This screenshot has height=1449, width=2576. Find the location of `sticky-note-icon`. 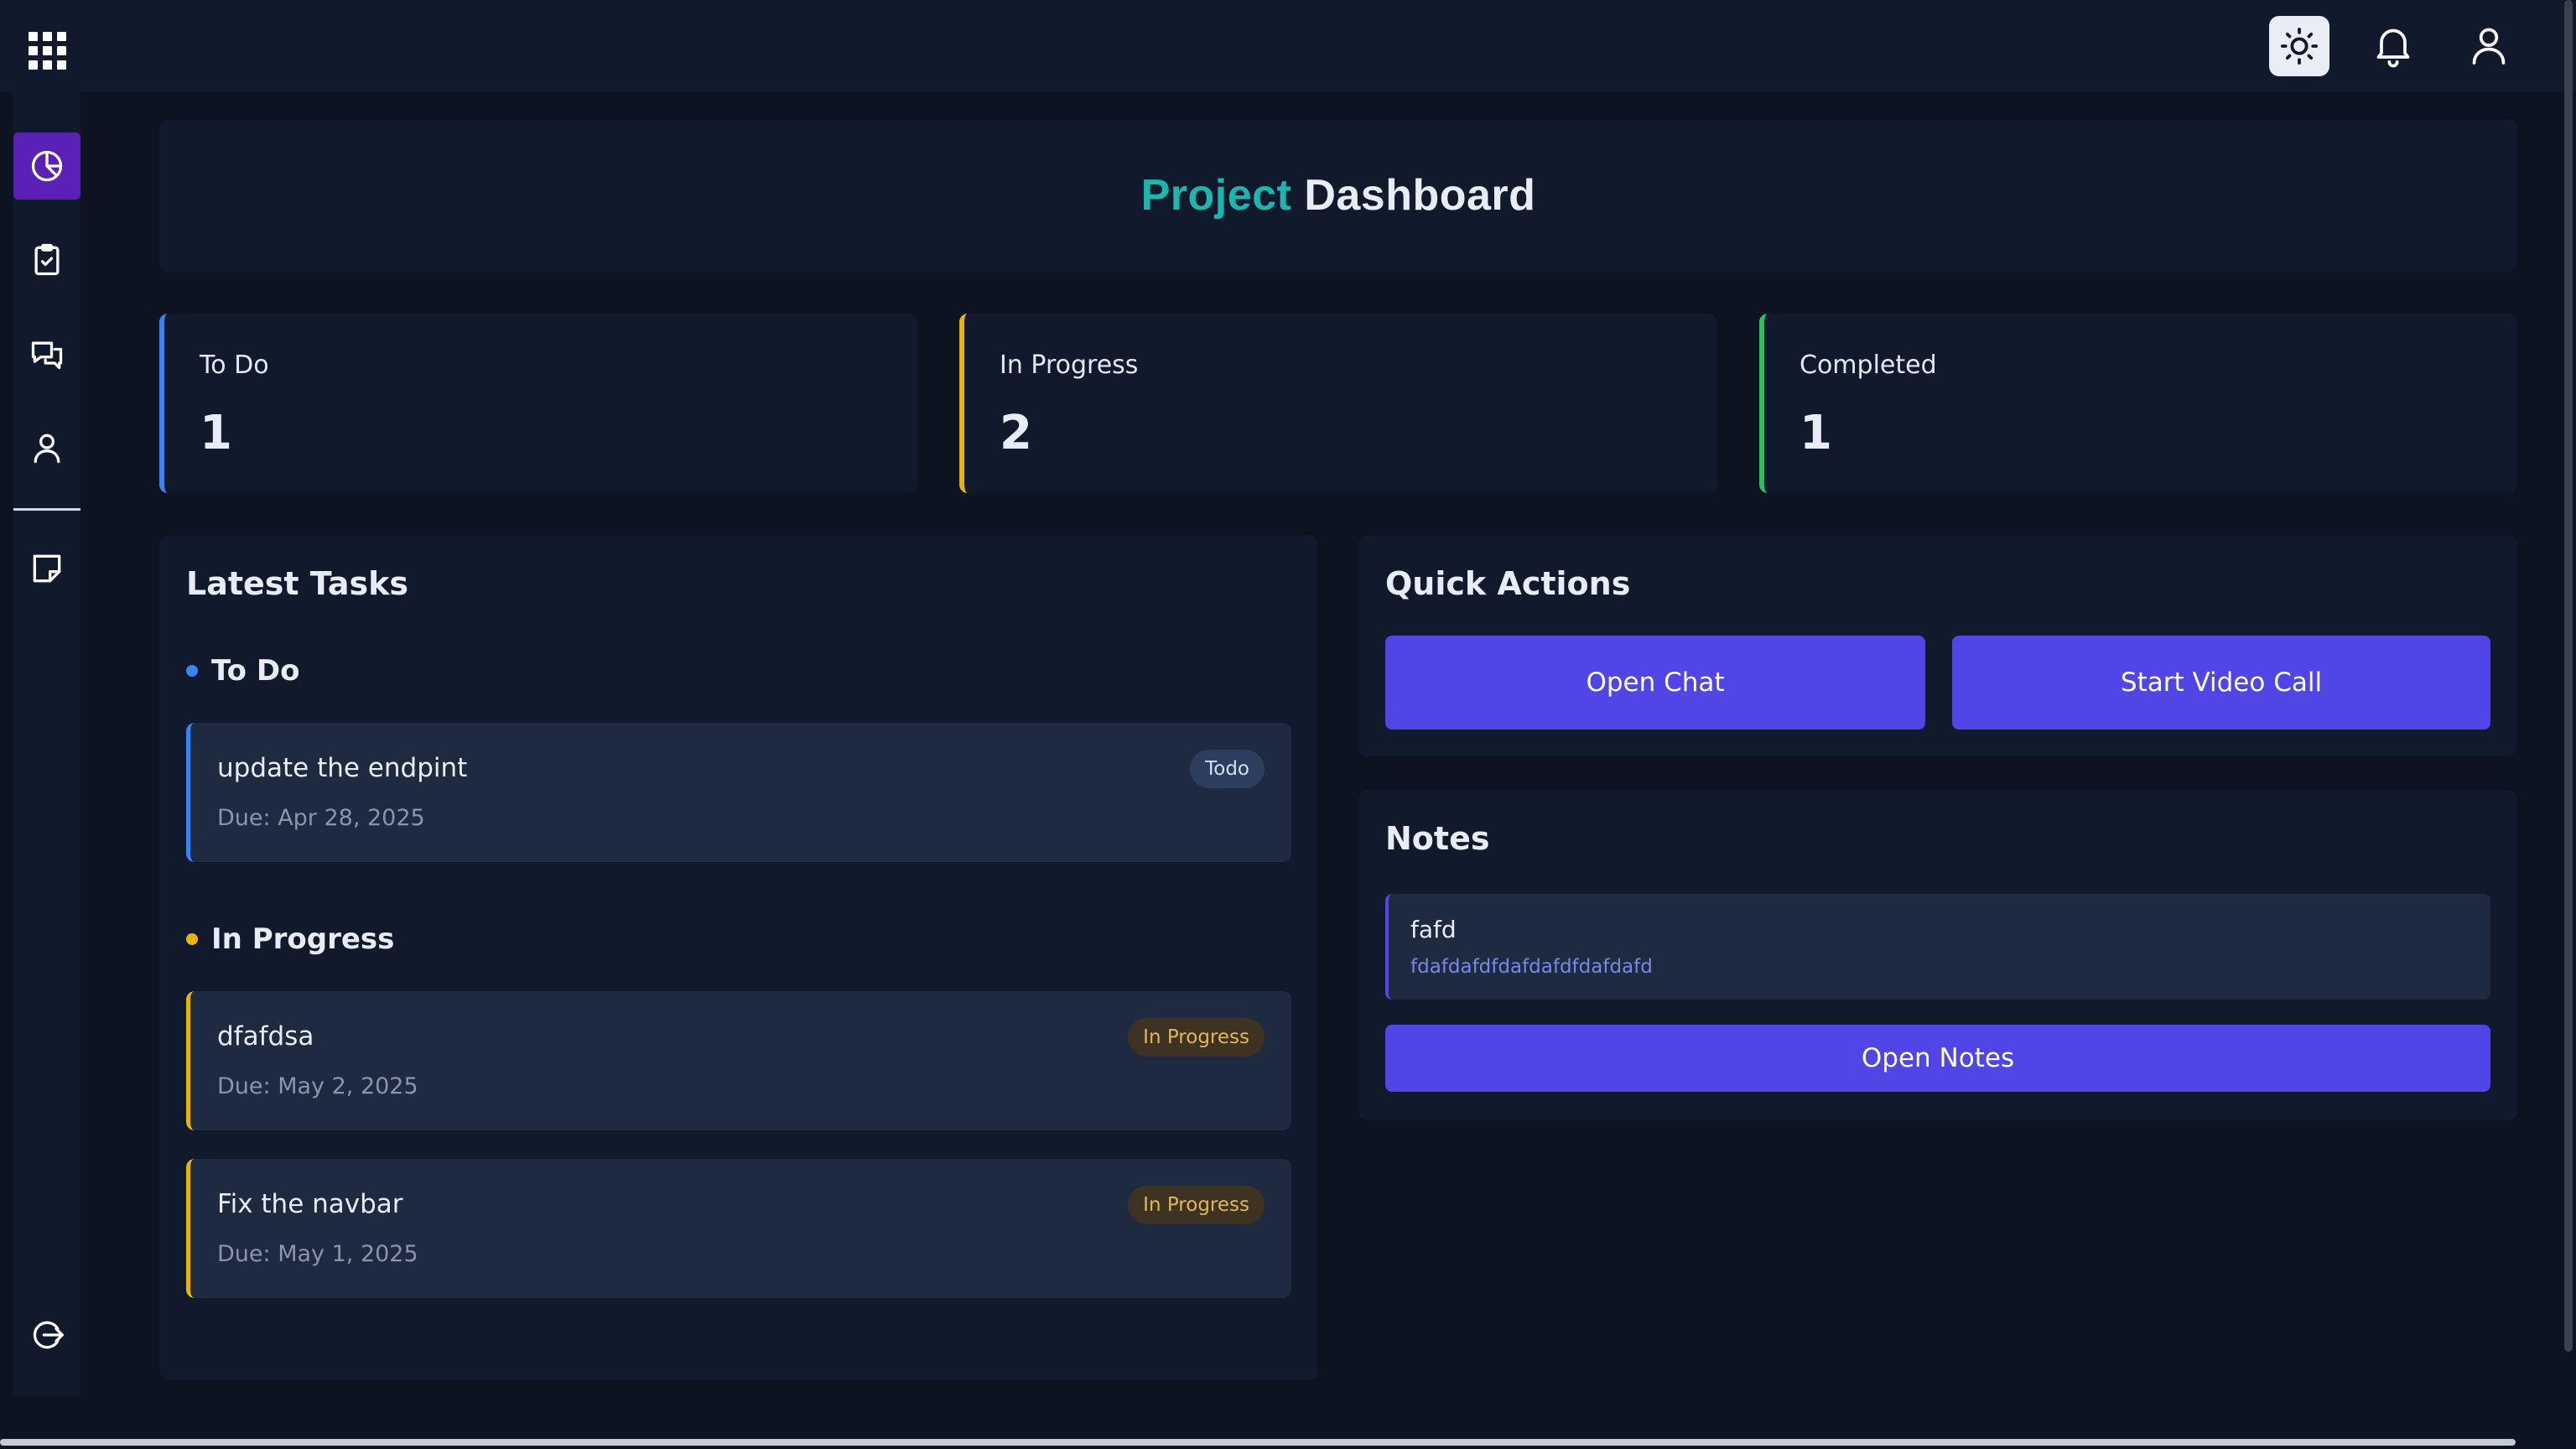

sticky-note-icon is located at coordinates (47, 568).